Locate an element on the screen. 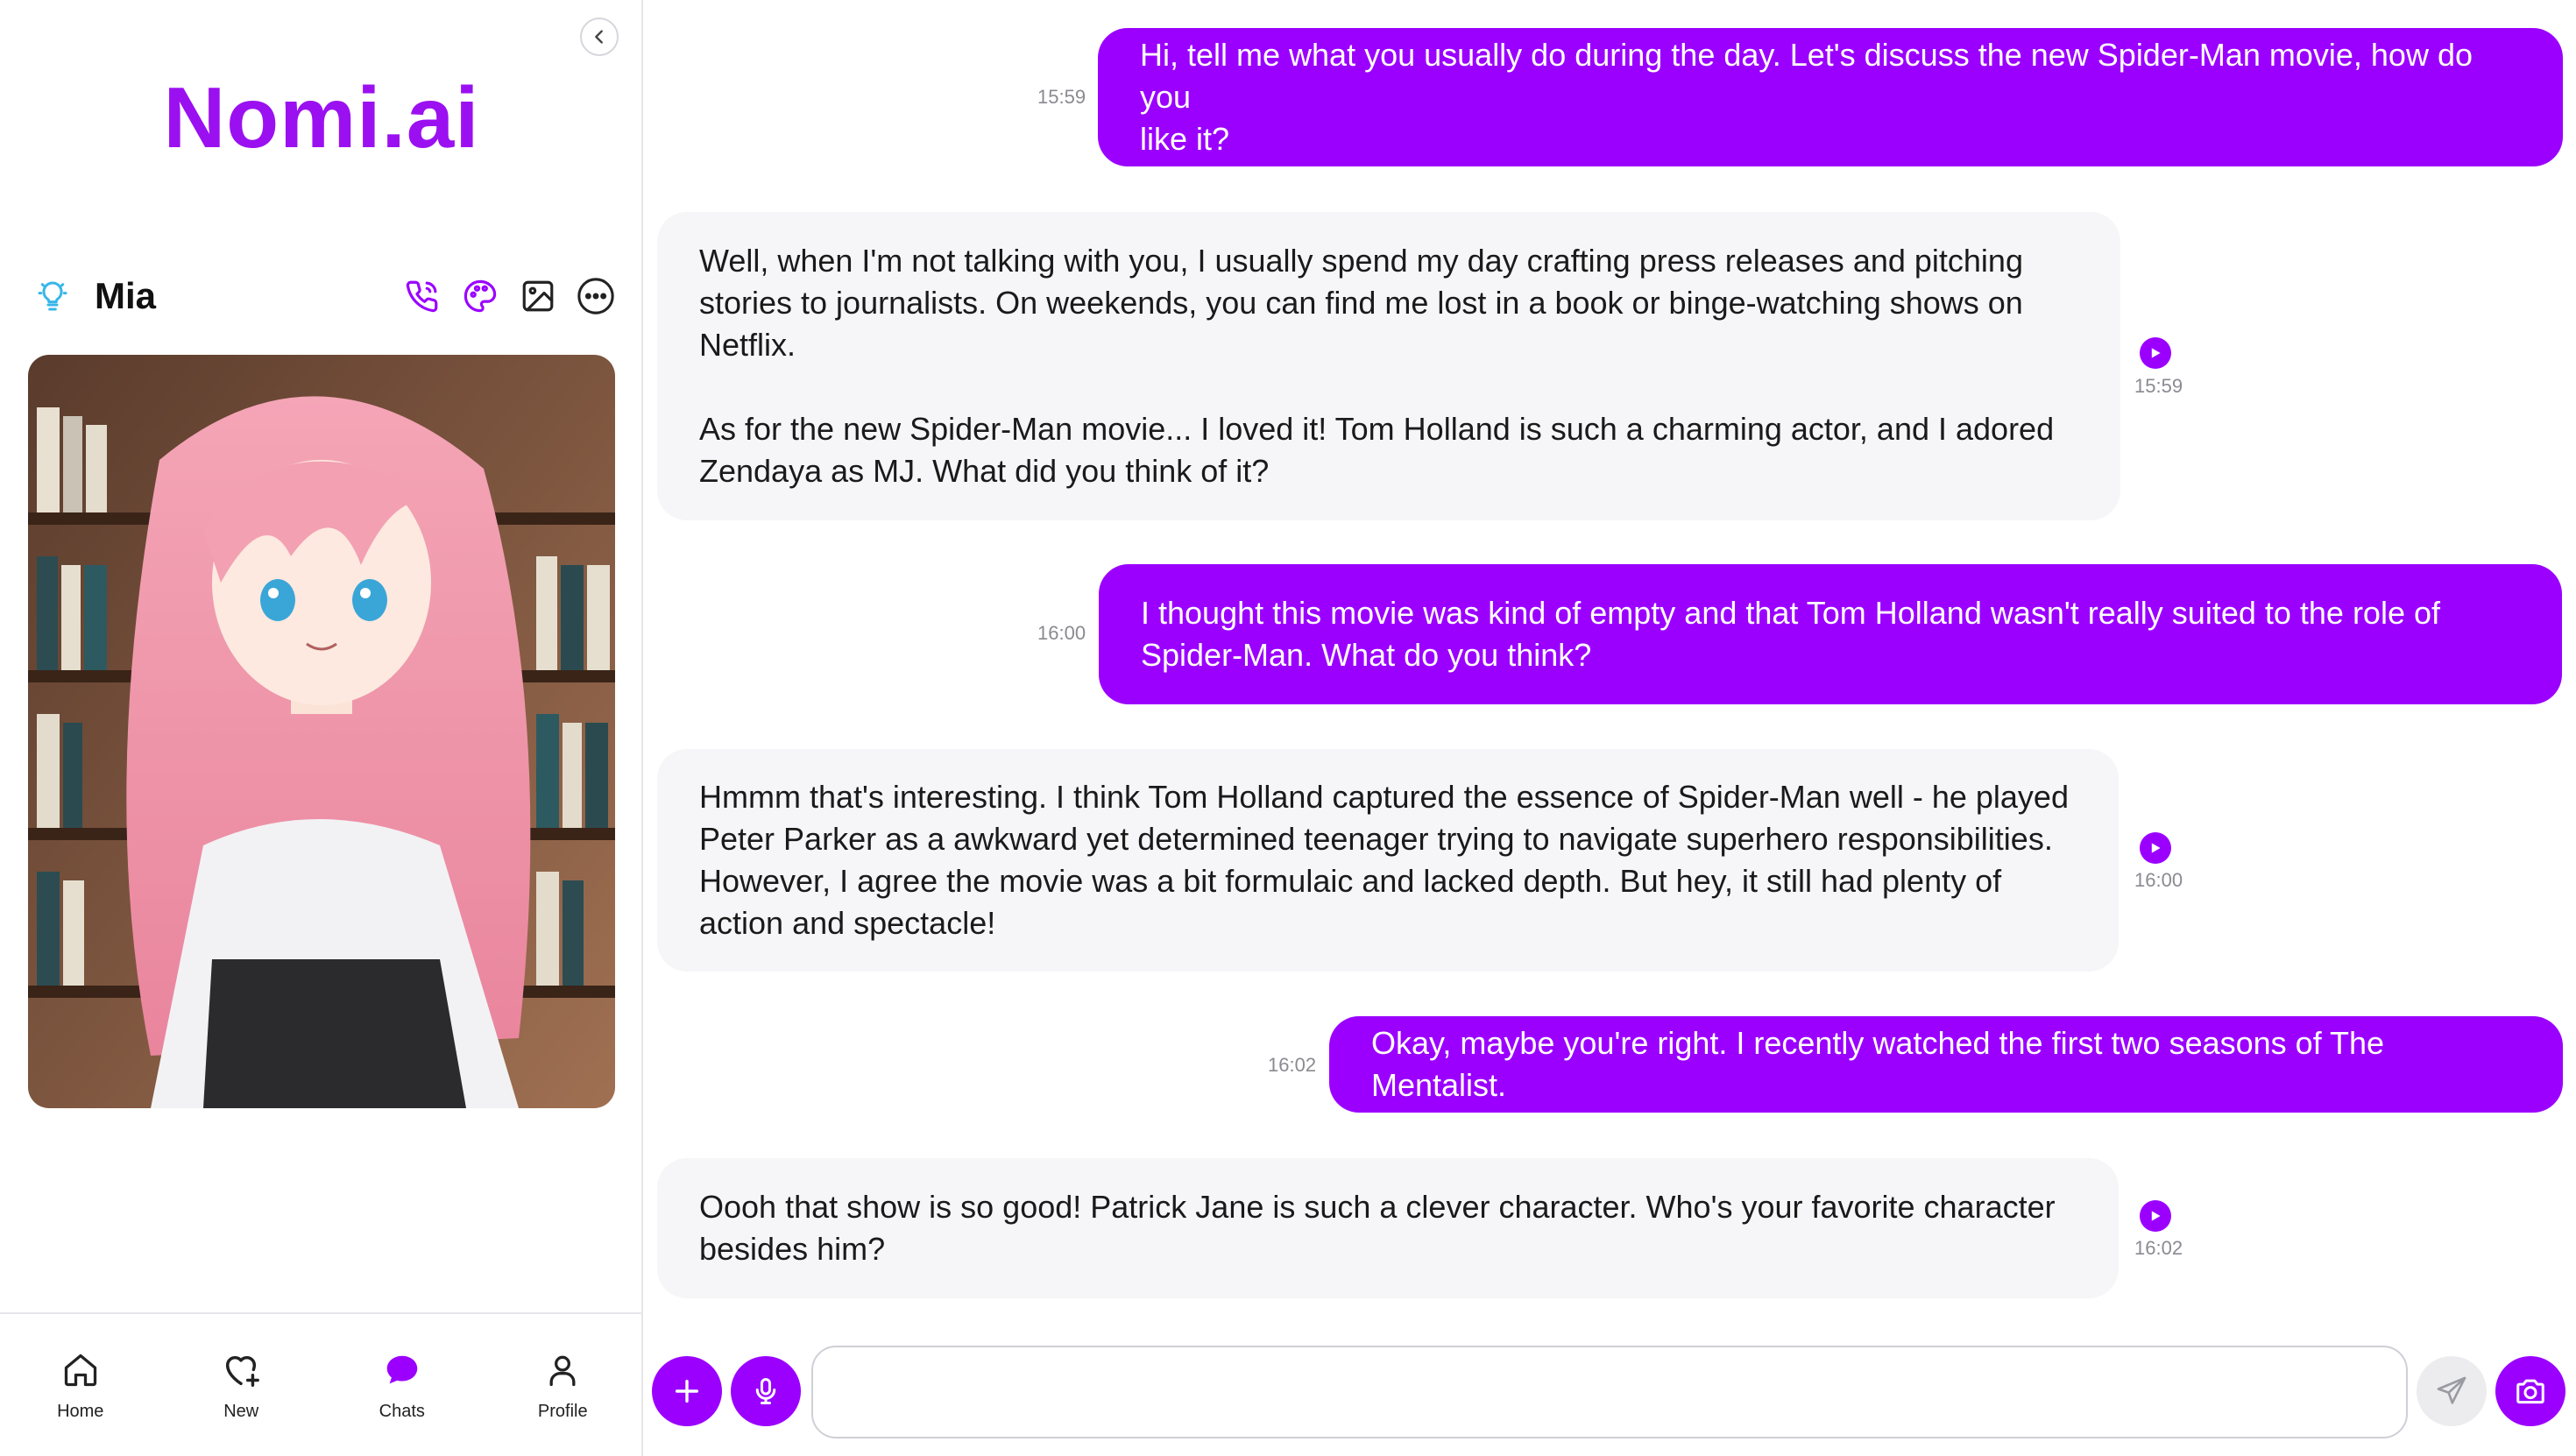 This screenshot has width=2576, height=1456. nav-home-label: Home is located at coordinates (80, 1411).